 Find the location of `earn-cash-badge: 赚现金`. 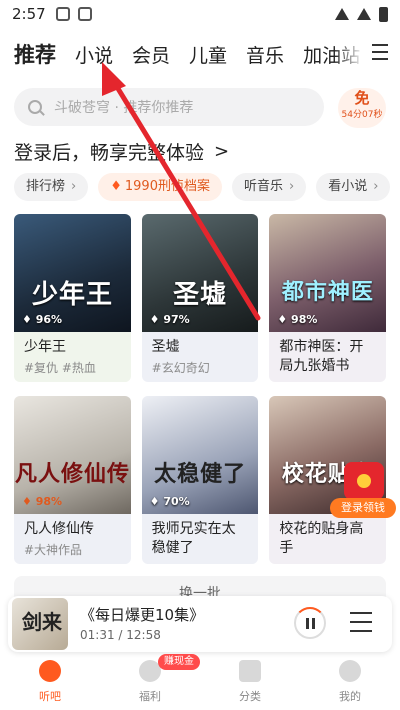

earn-cash-badge: 赚现金 is located at coordinates (179, 662).